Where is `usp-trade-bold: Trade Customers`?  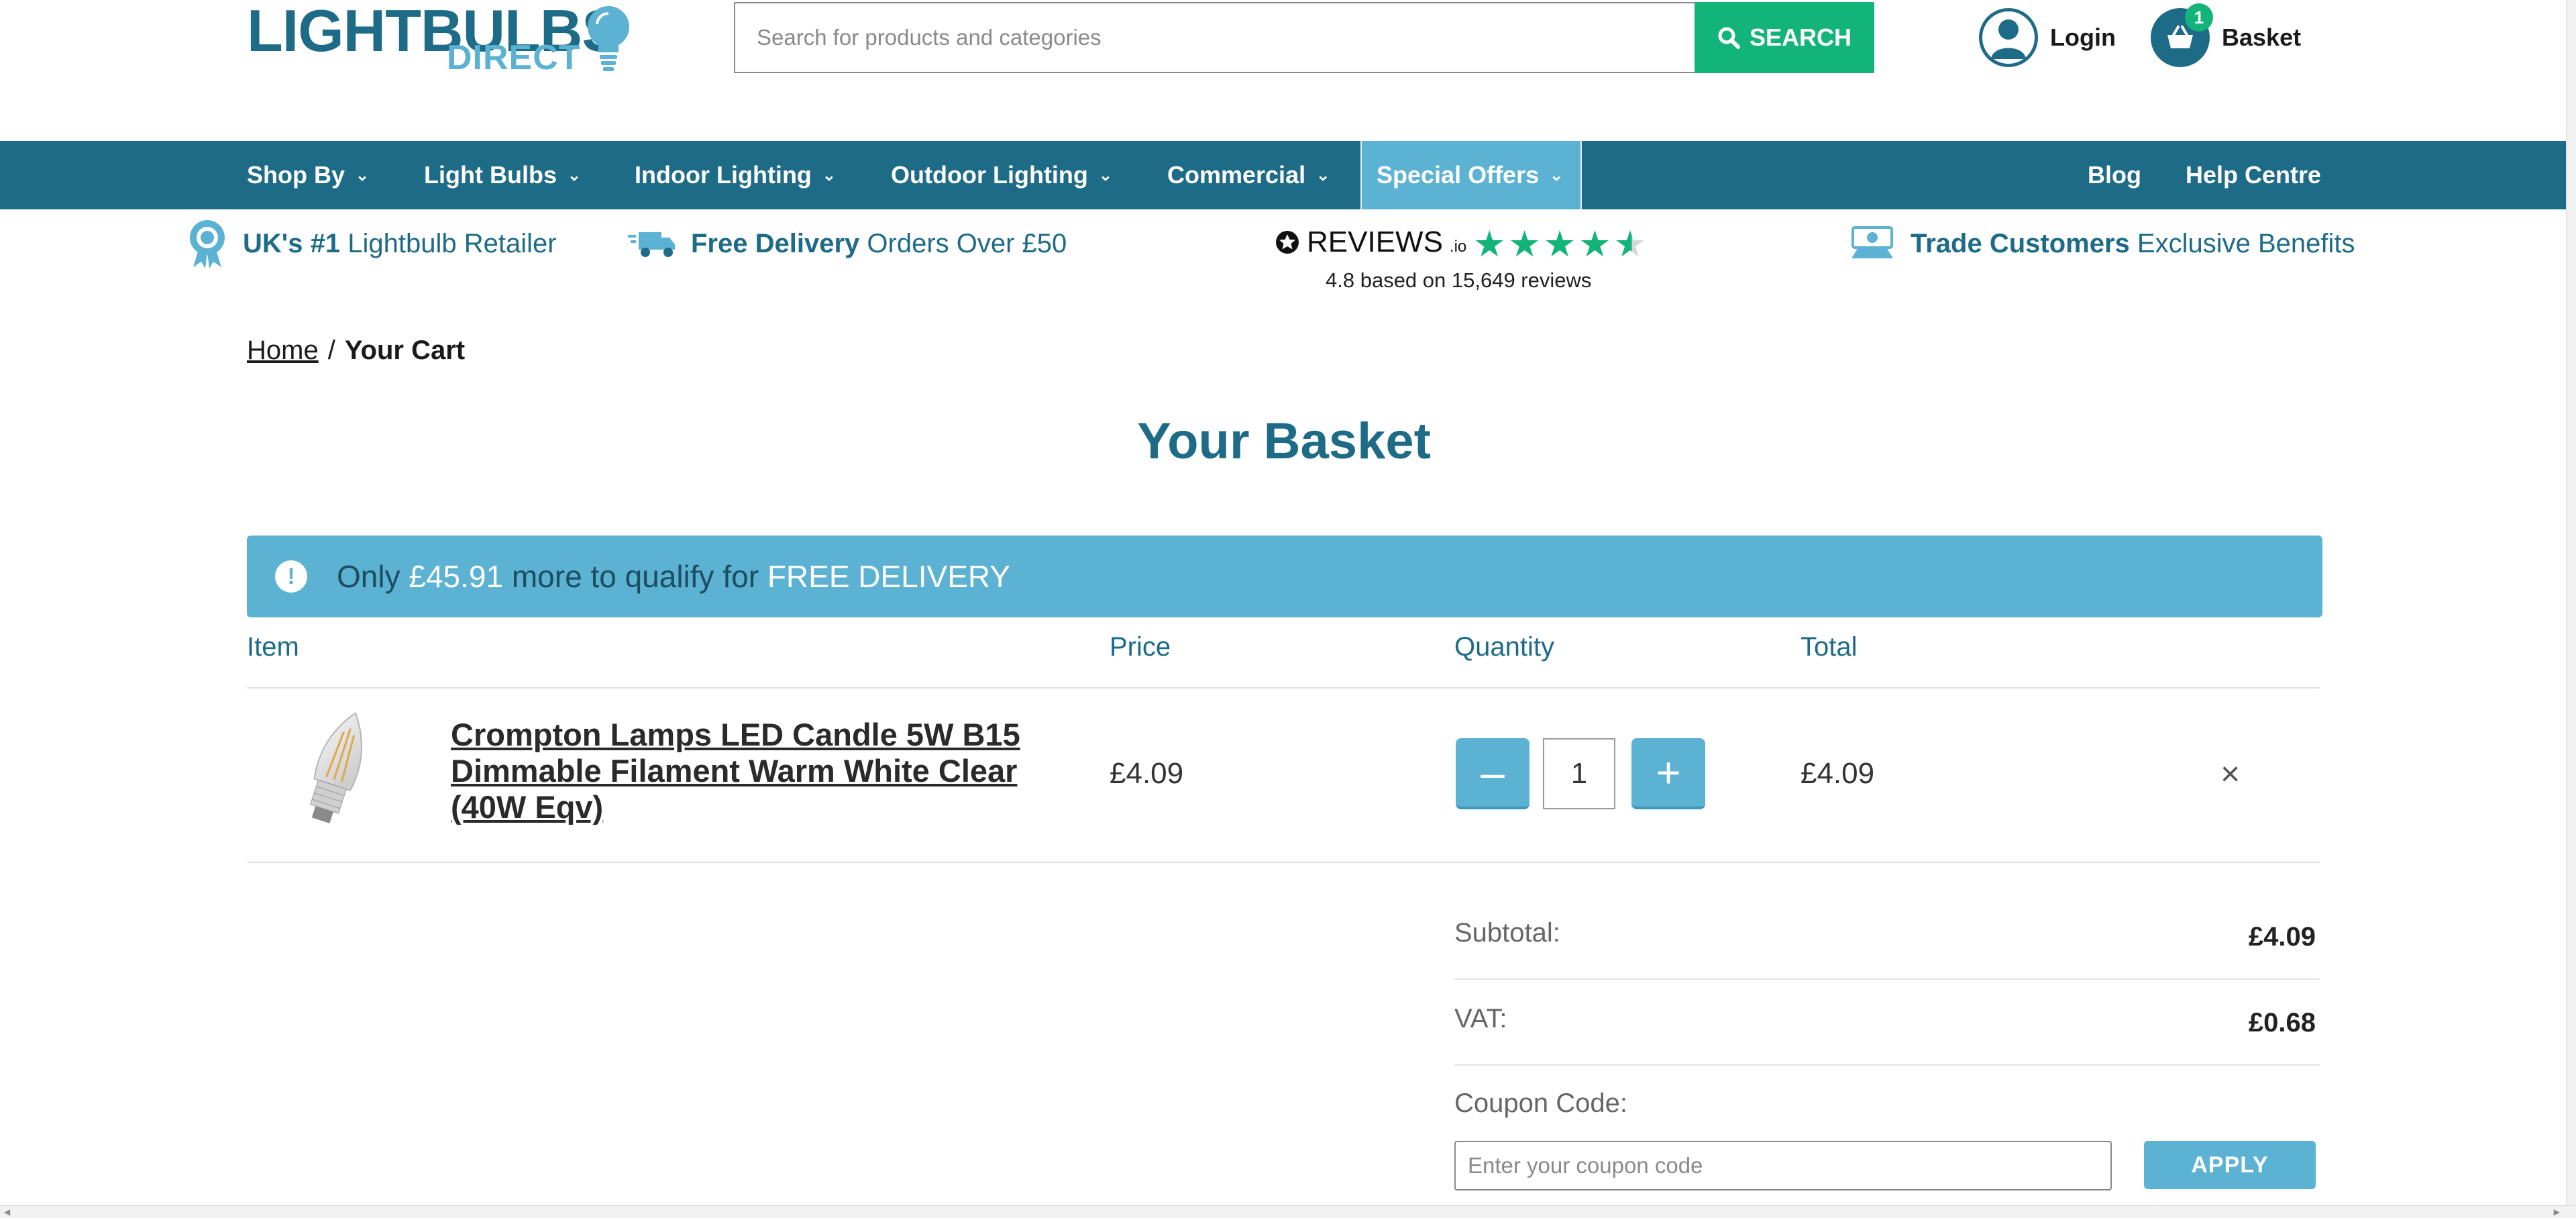 usp-trade-bold: Trade Customers is located at coordinates (2020, 243).